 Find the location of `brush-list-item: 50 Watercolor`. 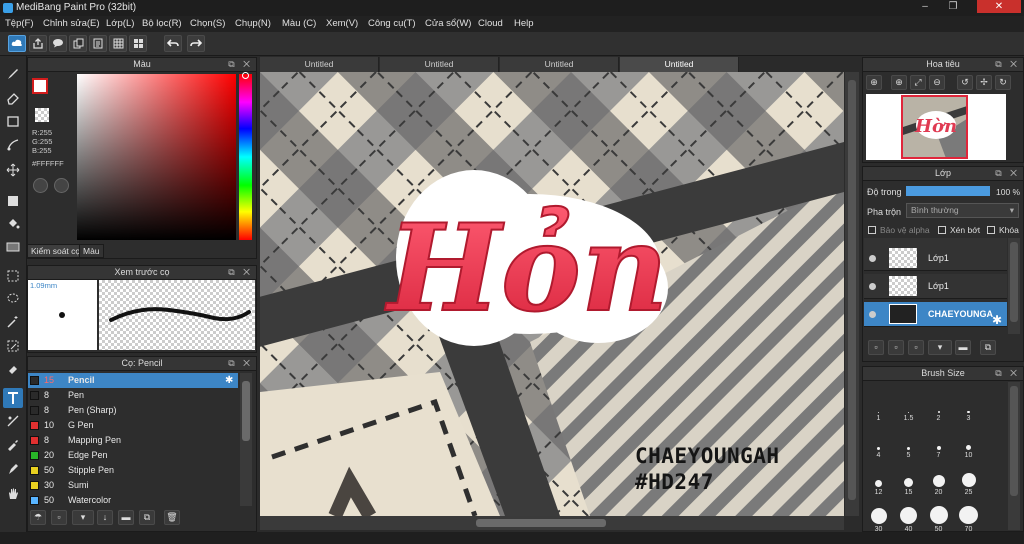

brush-list-item: 50 Watercolor is located at coordinates (133, 500).